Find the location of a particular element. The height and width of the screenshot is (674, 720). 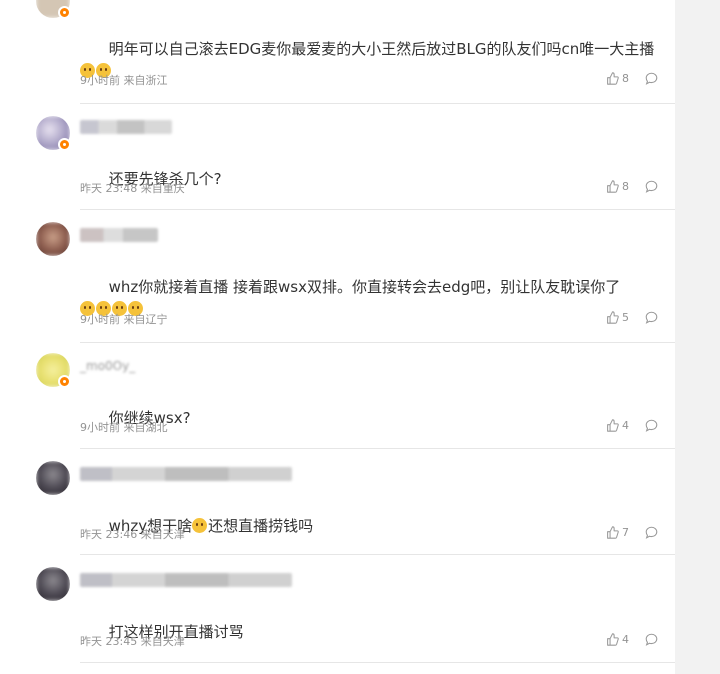

comment-text: 还要先锋杀几个? is located at coordinates (165, 179).